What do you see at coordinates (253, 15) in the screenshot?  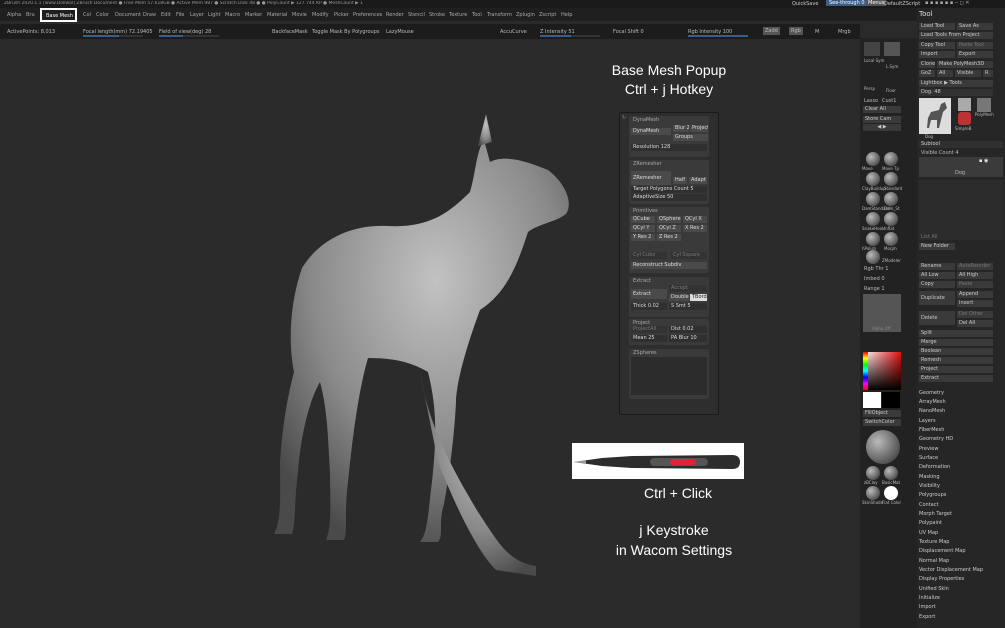 I see `menu-marker: Marker` at bounding box center [253, 15].